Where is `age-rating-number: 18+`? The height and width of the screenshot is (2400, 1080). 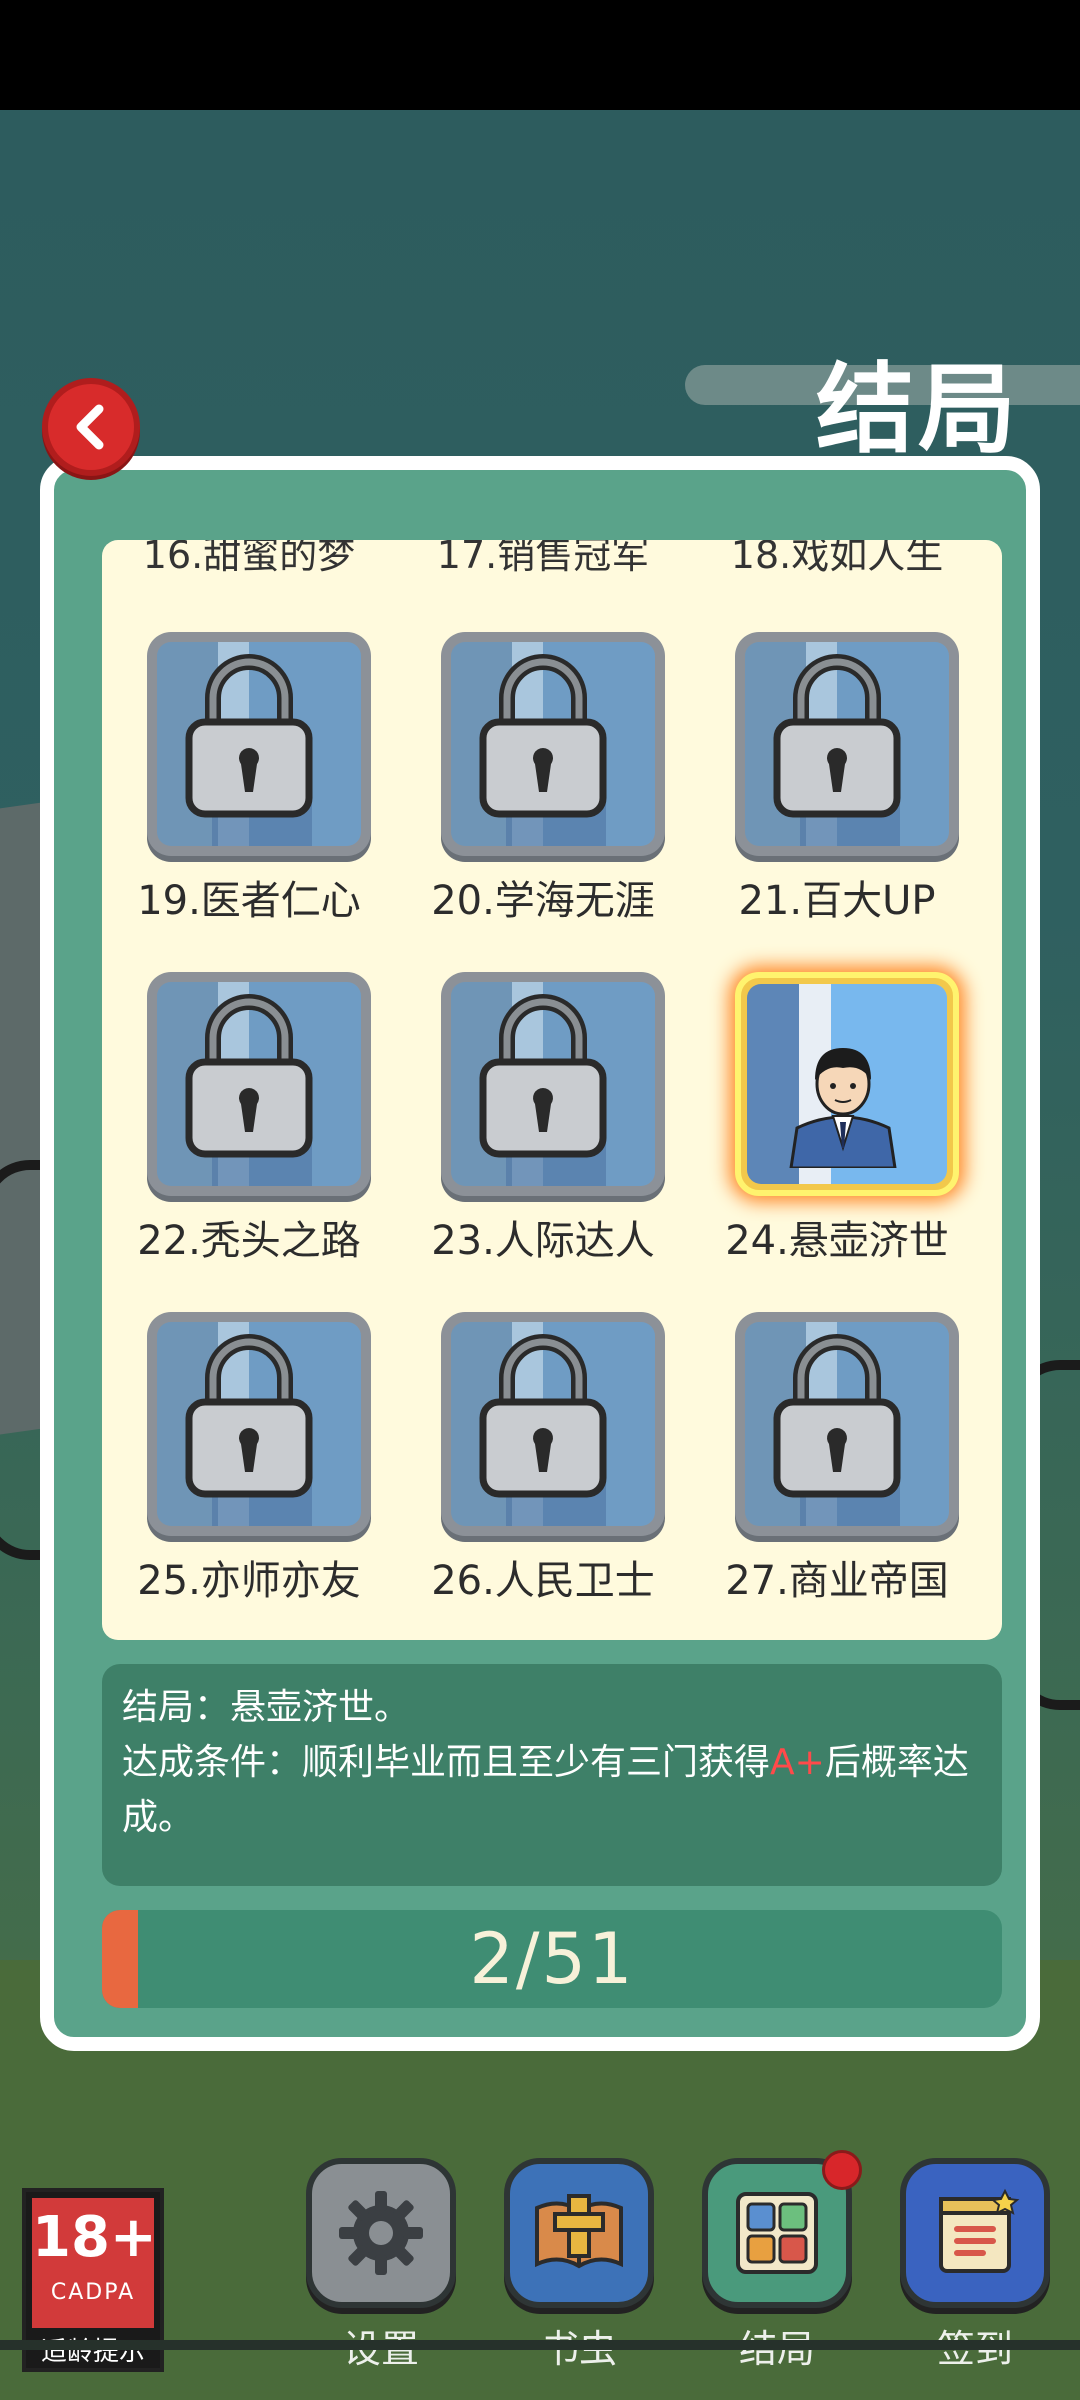
age-rating-number: 18+ is located at coordinates (94, 2237).